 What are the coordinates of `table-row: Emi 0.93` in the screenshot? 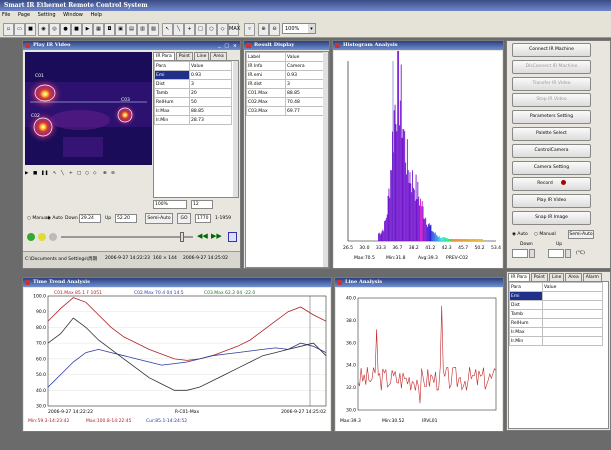 It's located at (193, 75).